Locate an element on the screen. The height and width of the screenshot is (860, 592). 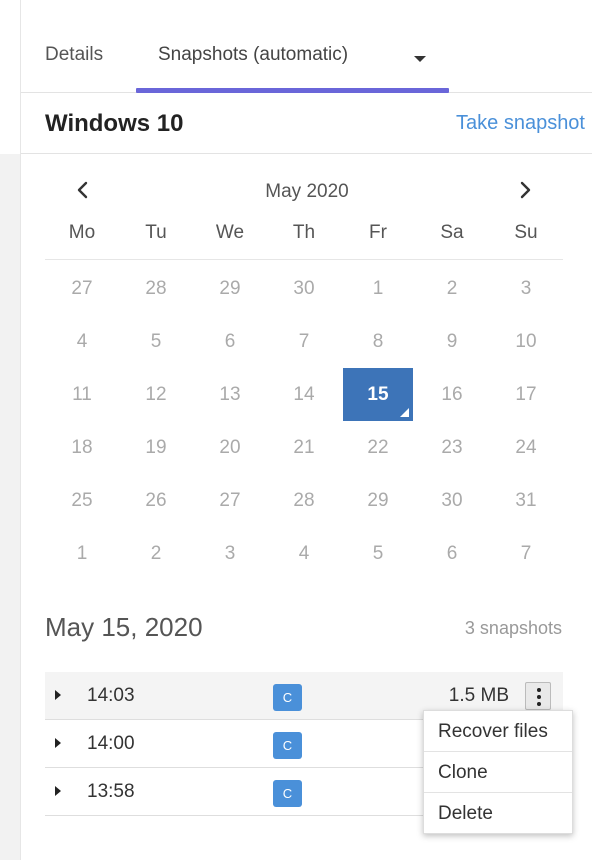
calendar-day: 10 is located at coordinates (526, 341).